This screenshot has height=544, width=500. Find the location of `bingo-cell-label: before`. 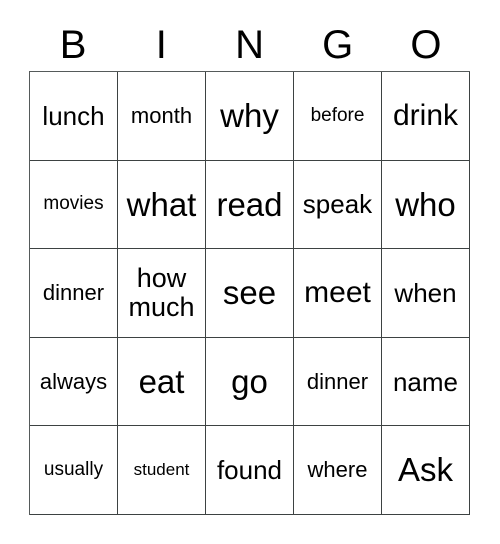

bingo-cell-label: before is located at coordinates (337, 115).